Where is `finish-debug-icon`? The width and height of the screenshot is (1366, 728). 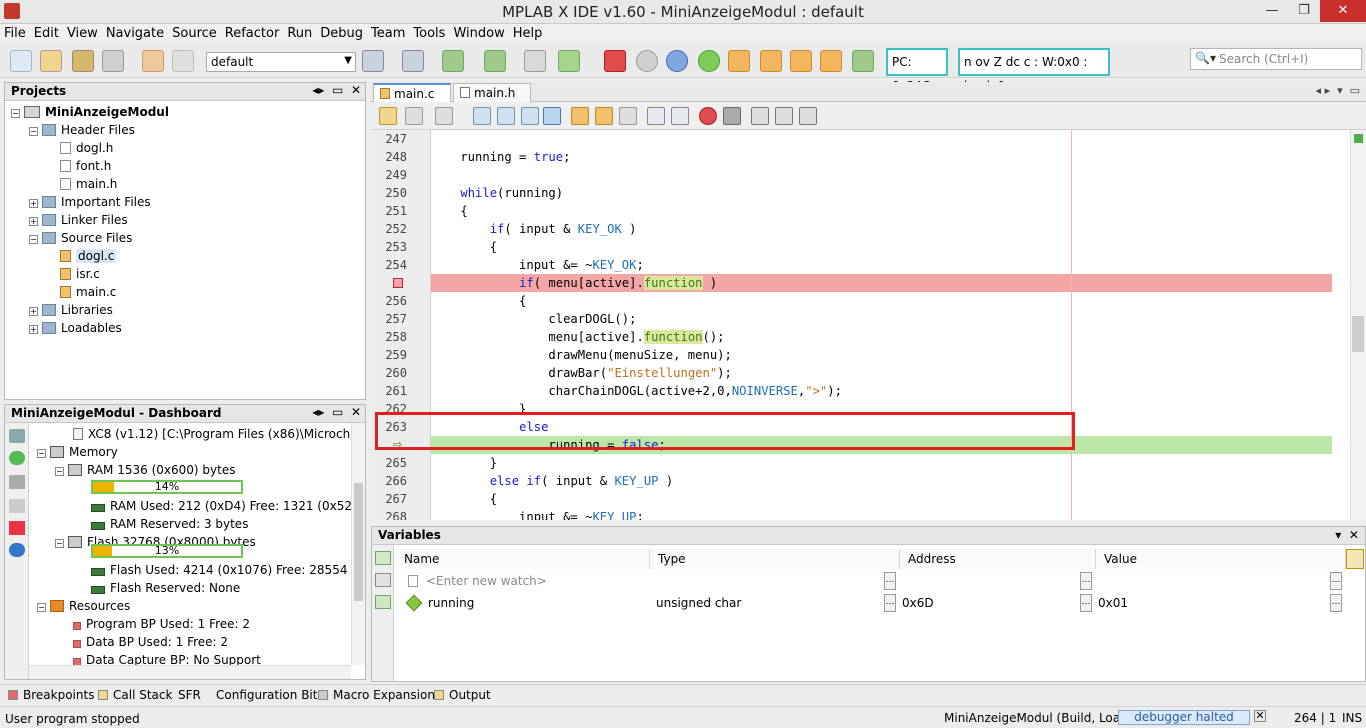 finish-debug-icon is located at coordinates (615, 61).